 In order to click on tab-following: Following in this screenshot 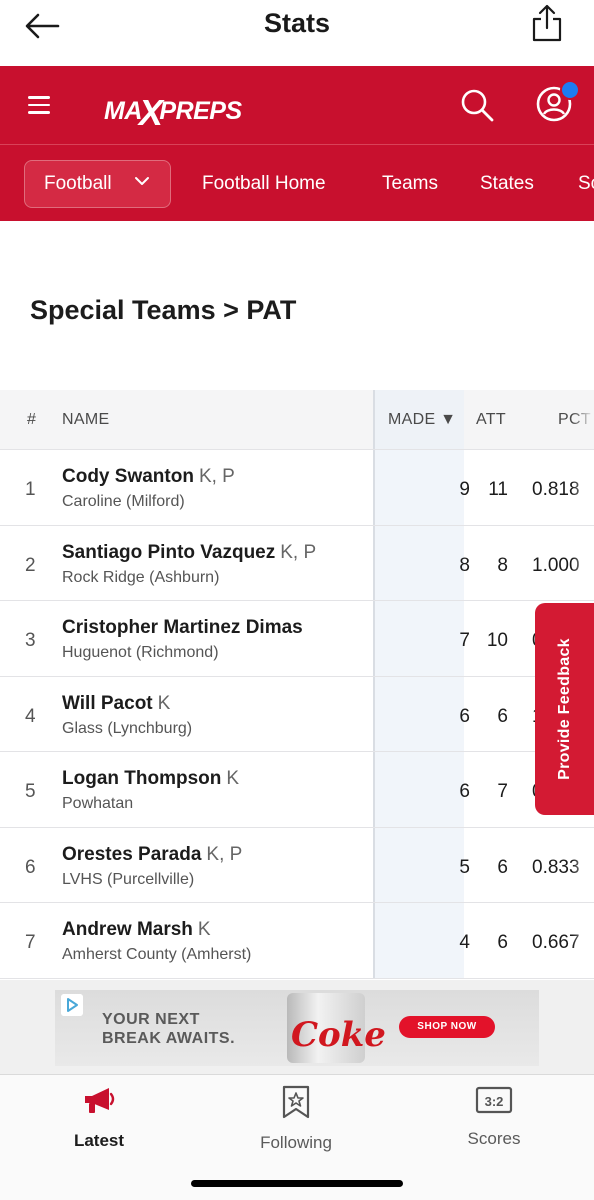, I will do `click(296, 1119)`.